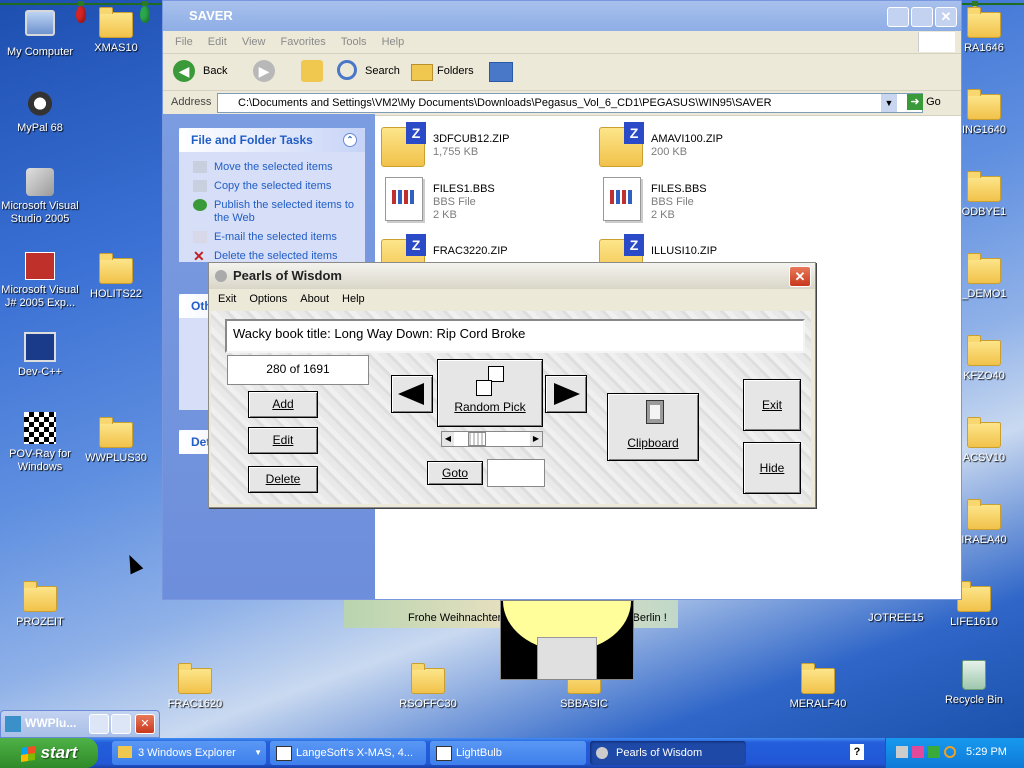 This screenshot has height=768, width=1024. Describe the element at coordinates (445, 215) in the screenshot. I see `file-size: 2 KB` at that location.